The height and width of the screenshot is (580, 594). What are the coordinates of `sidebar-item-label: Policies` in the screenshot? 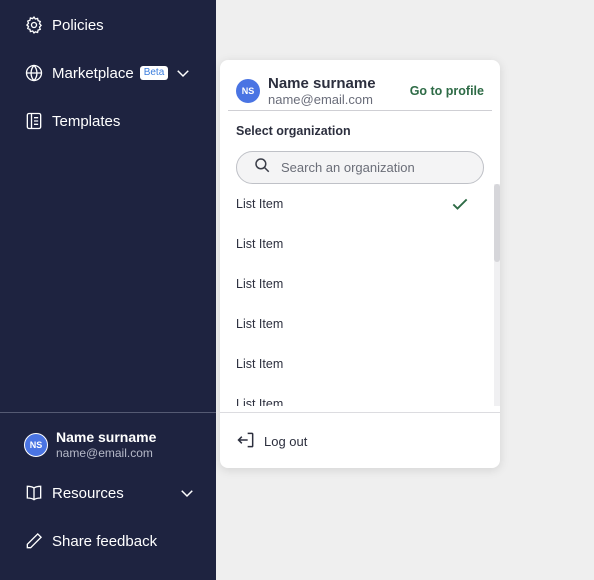 It's located at (78, 25).